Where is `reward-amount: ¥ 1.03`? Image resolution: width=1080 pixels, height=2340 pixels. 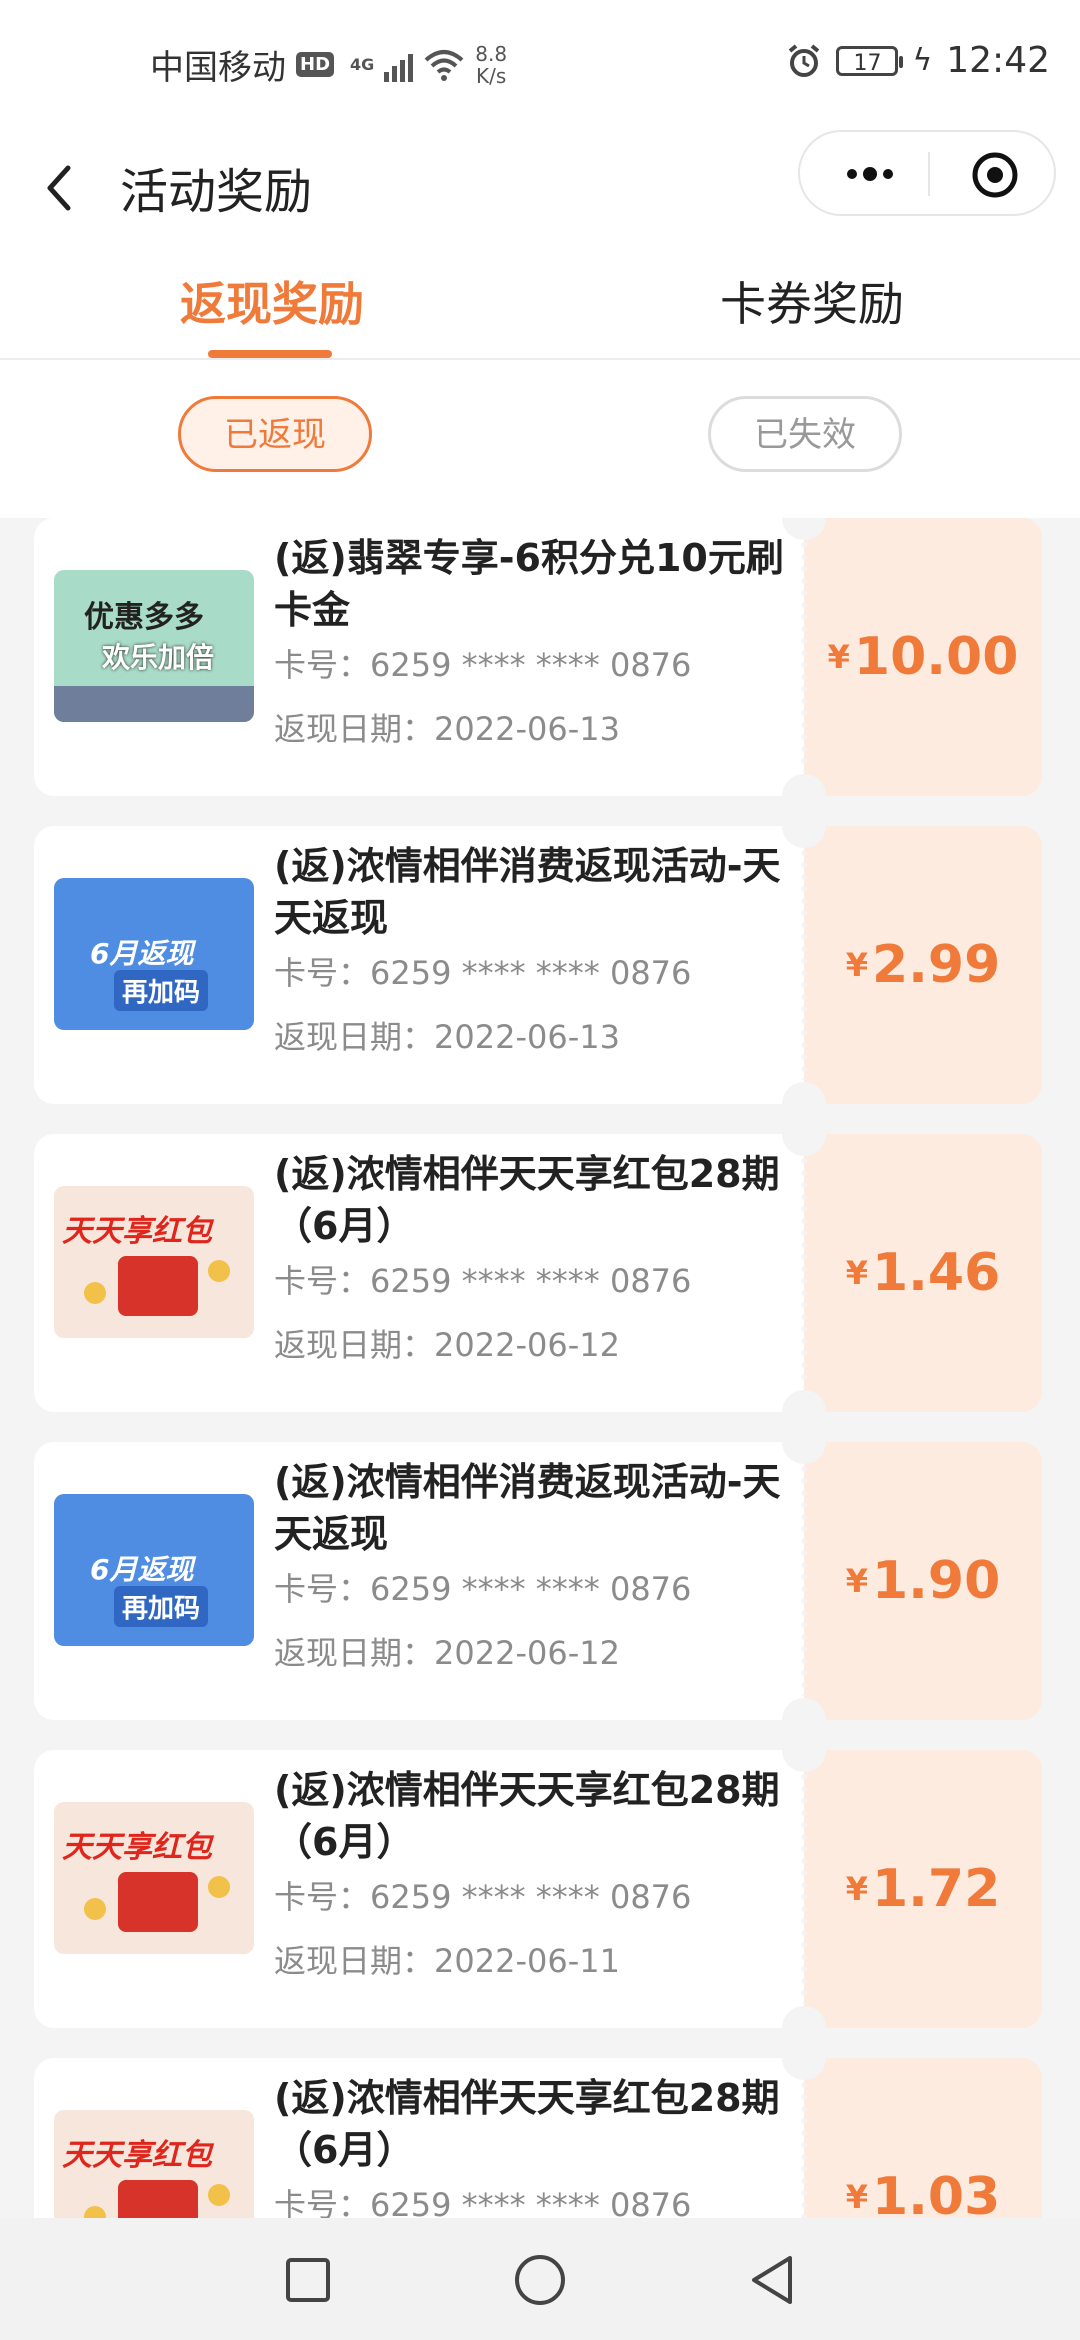
reward-amount: ¥ 1.03 is located at coordinates (923, 2138).